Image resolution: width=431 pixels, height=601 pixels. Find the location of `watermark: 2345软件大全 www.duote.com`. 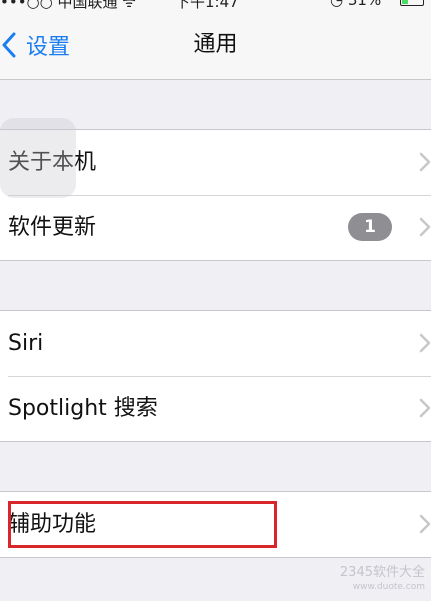

watermark: 2345软件大全 www.duote.com is located at coordinates (382, 580).